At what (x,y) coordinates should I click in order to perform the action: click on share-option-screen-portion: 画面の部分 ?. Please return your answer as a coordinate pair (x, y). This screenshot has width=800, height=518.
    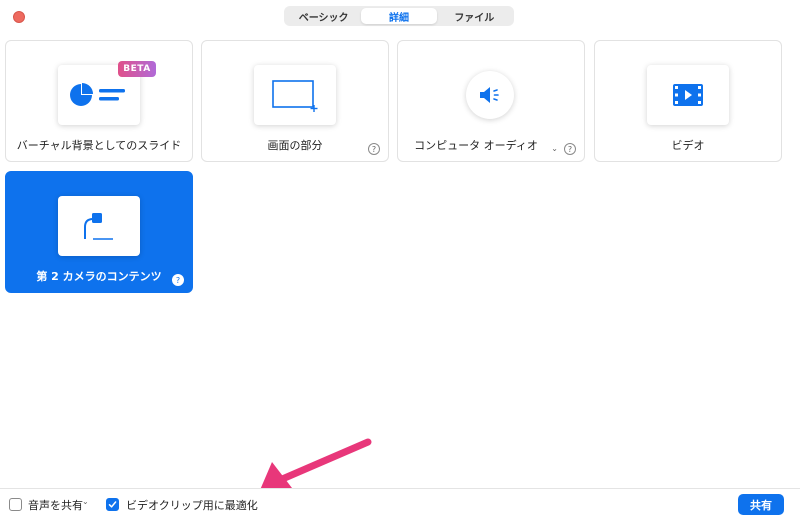
    Looking at the image, I should click on (295, 101).